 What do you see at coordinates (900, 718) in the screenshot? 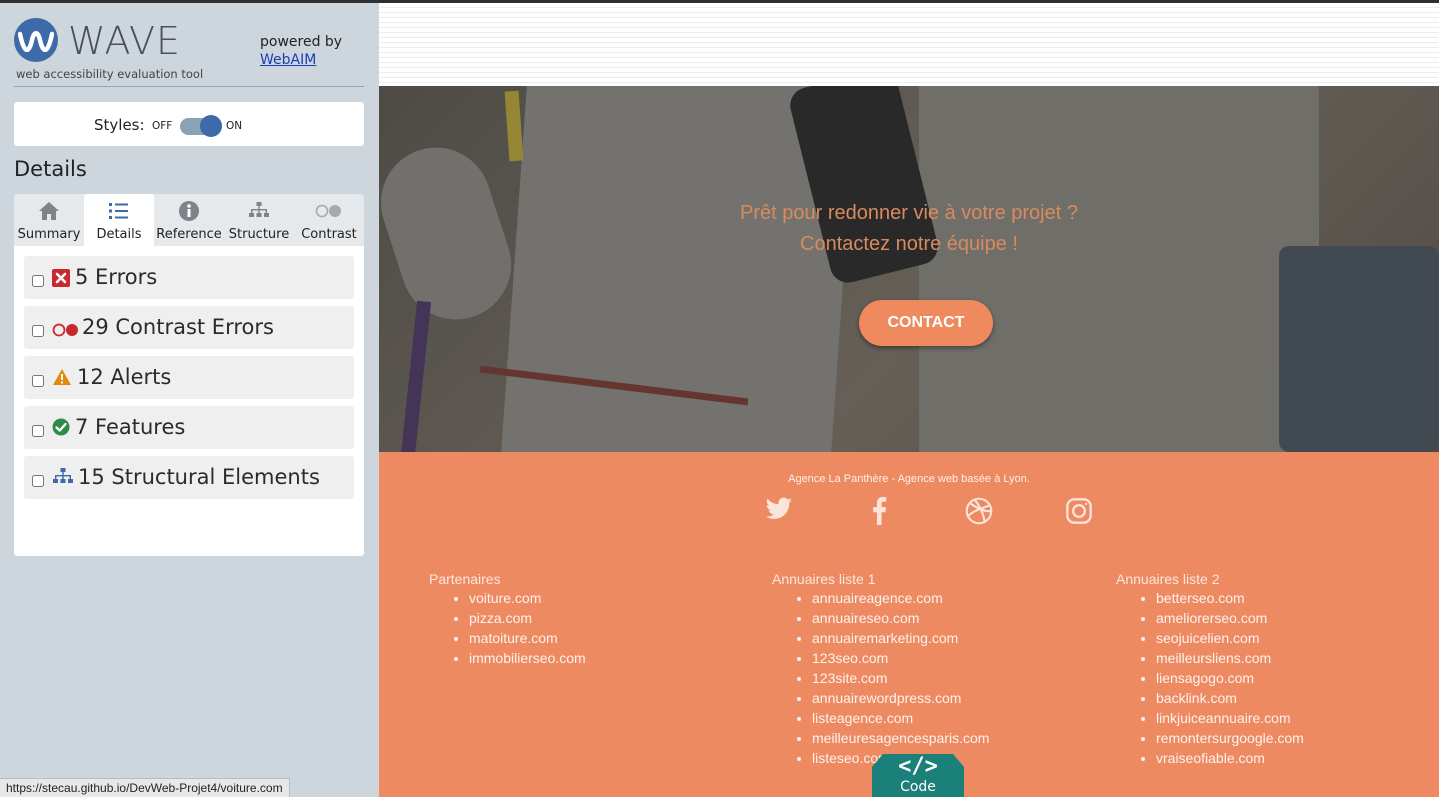
I see `footer-link: listeagence.com` at bounding box center [900, 718].